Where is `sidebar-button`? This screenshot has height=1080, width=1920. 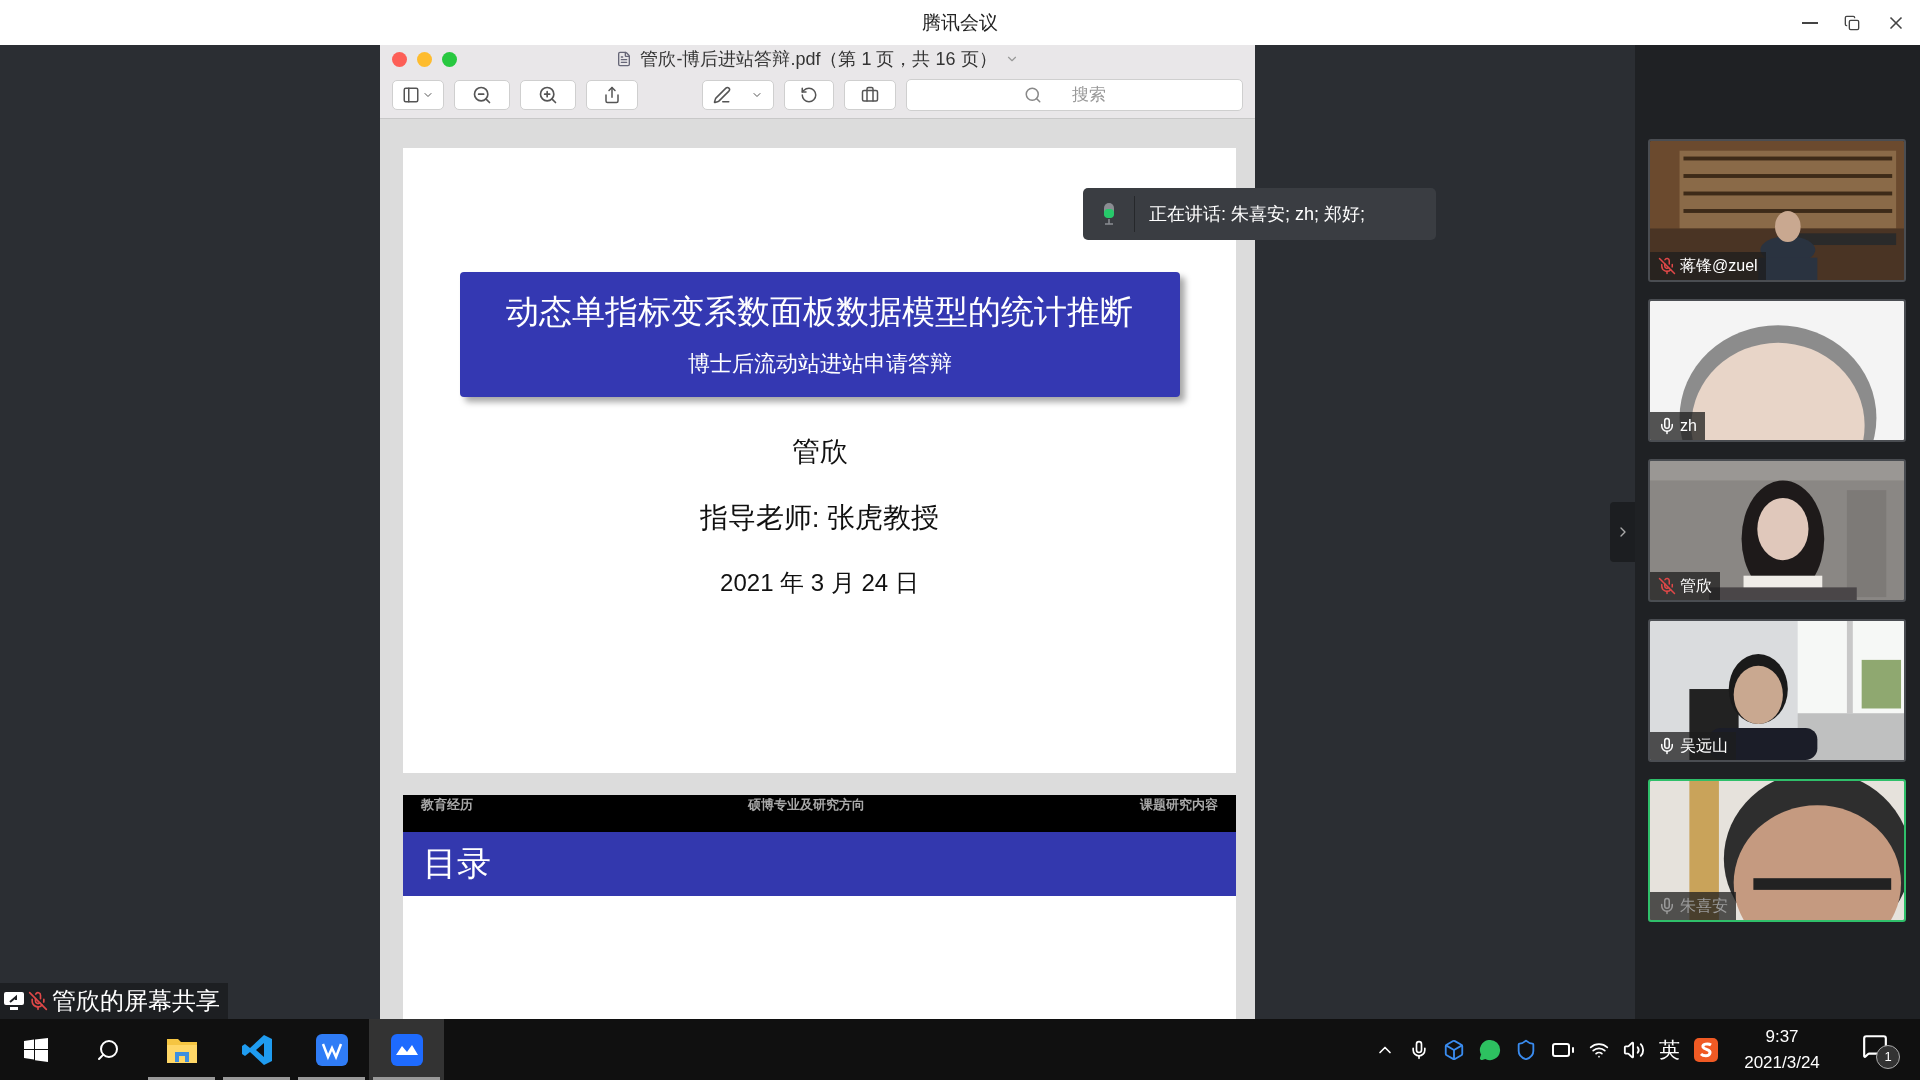
sidebar-button is located at coordinates (418, 95).